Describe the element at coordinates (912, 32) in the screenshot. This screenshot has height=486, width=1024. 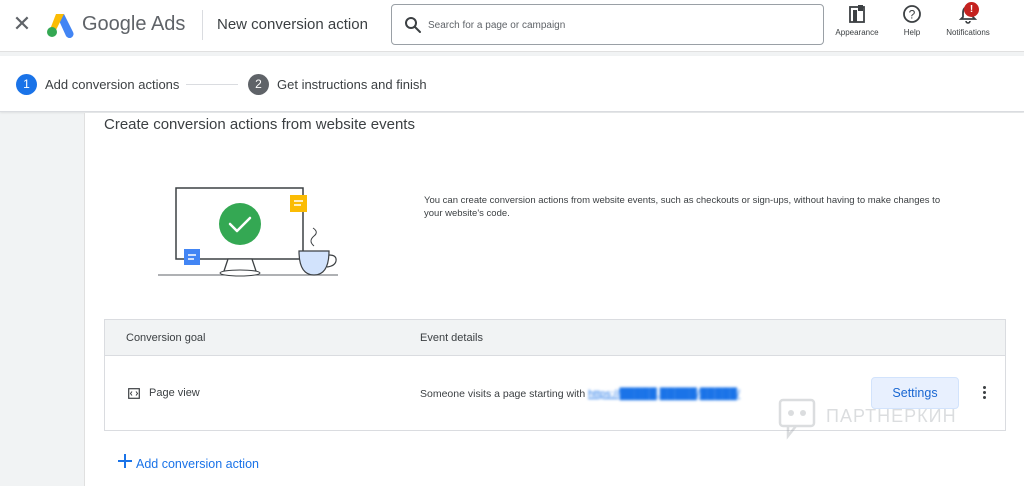
I see `help-label: Help` at that location.